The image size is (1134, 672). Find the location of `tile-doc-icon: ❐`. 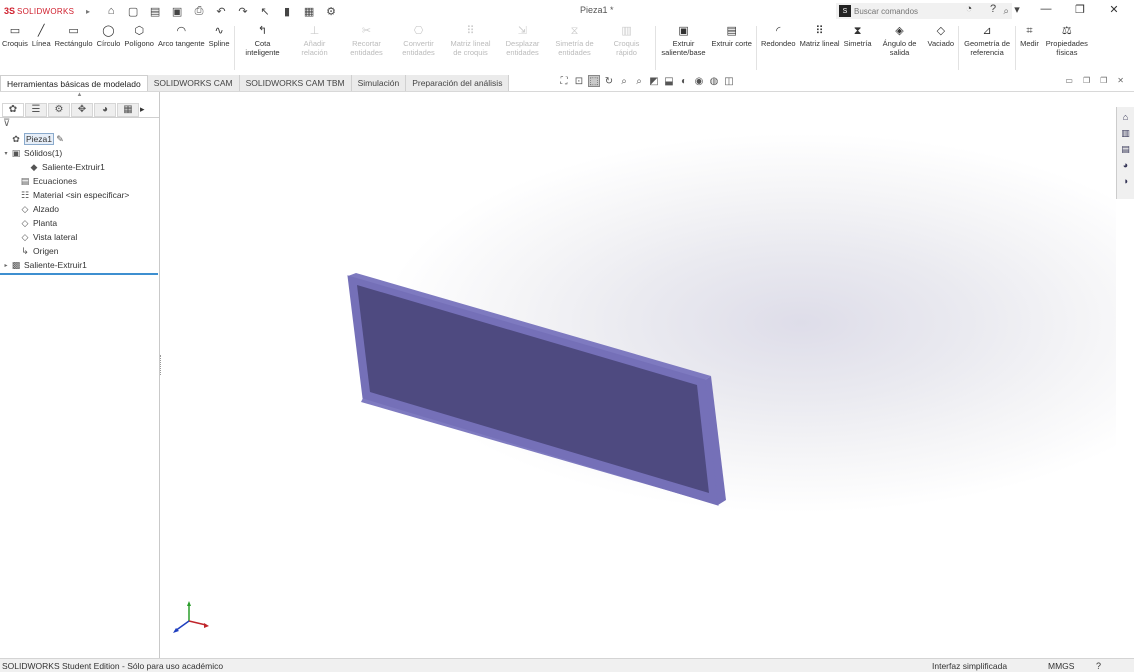

tile-doc-icon: ❐ is located at coordinates (1086, 80).